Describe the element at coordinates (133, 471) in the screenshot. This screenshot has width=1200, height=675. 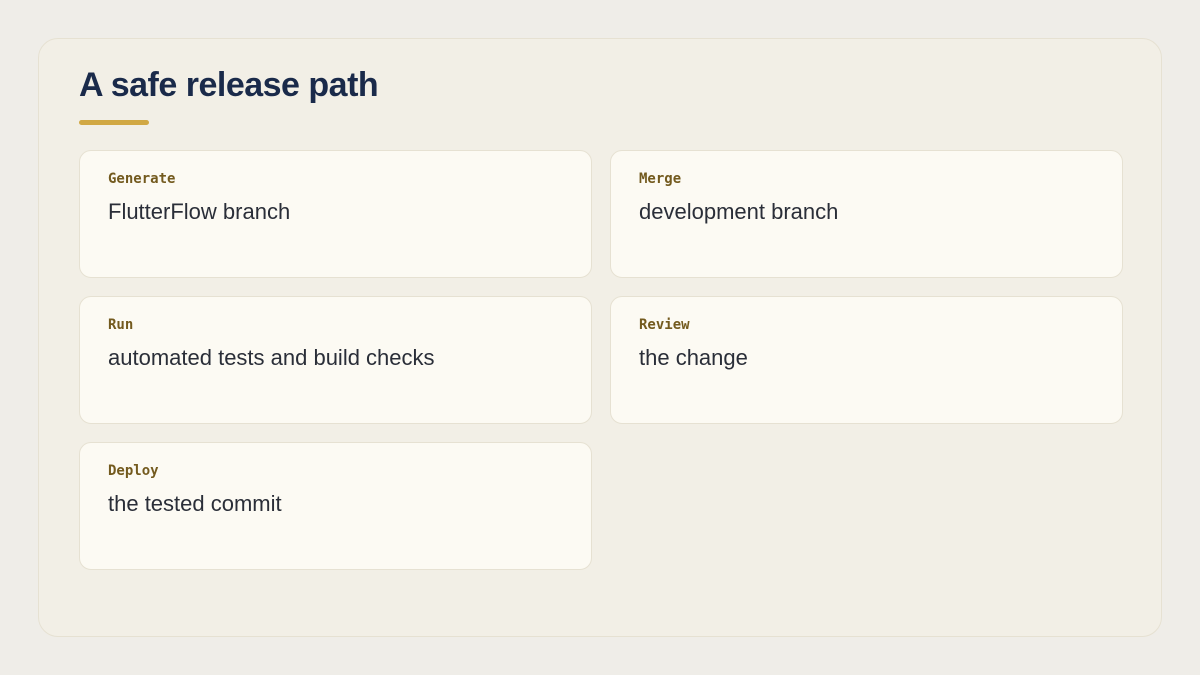
I see `step-verb: Deploy` at that location.